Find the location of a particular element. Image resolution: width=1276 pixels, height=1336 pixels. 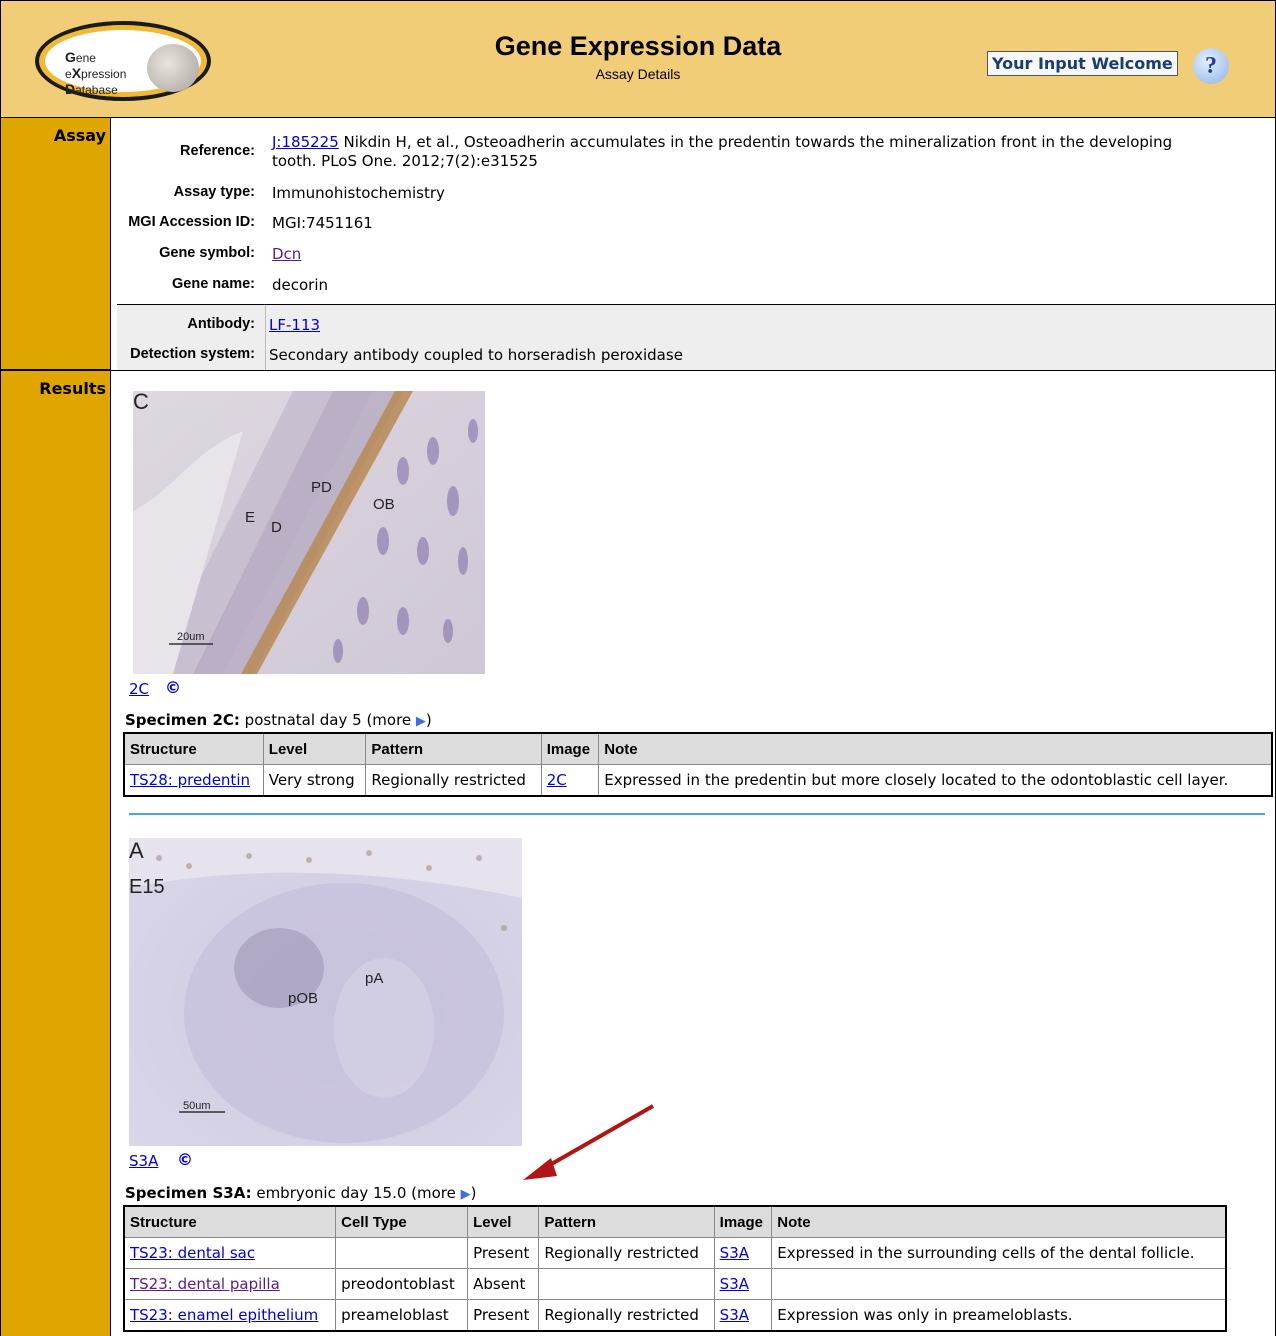

gene-symbol-label: Gene symbol: is located at coordinates (207, 253).